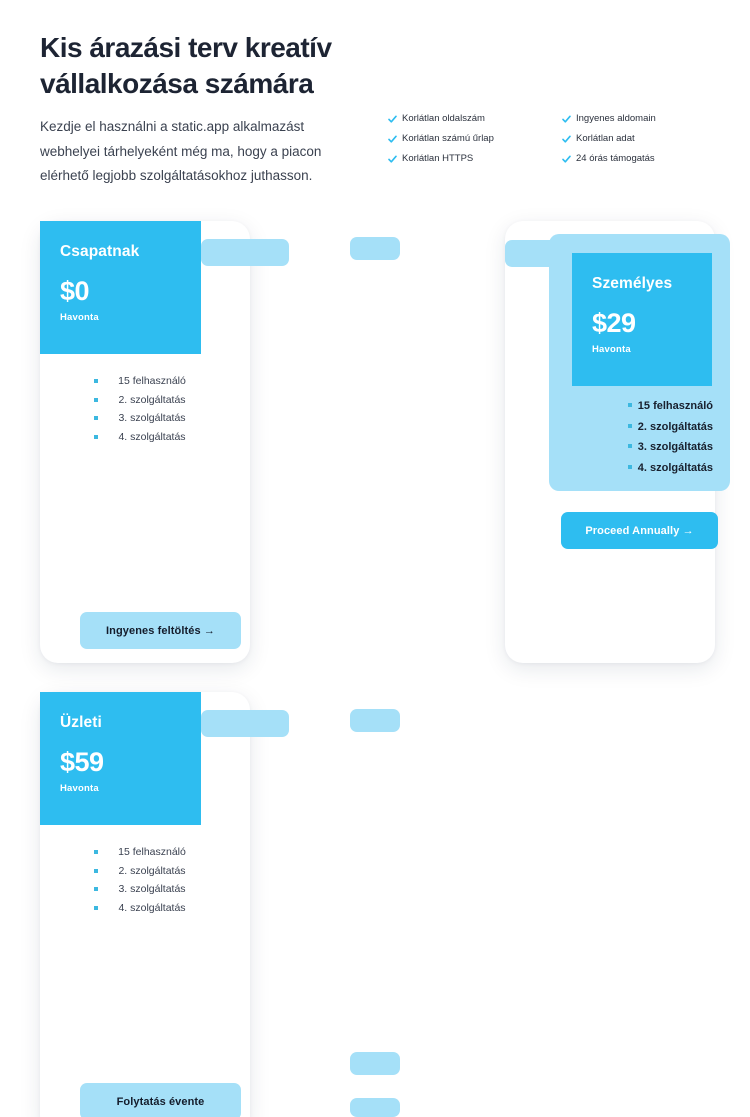  What do you see at coordinates (75, 290) in the screenshot?
I see `plan-price: $0` at bounding box center [75, 290].